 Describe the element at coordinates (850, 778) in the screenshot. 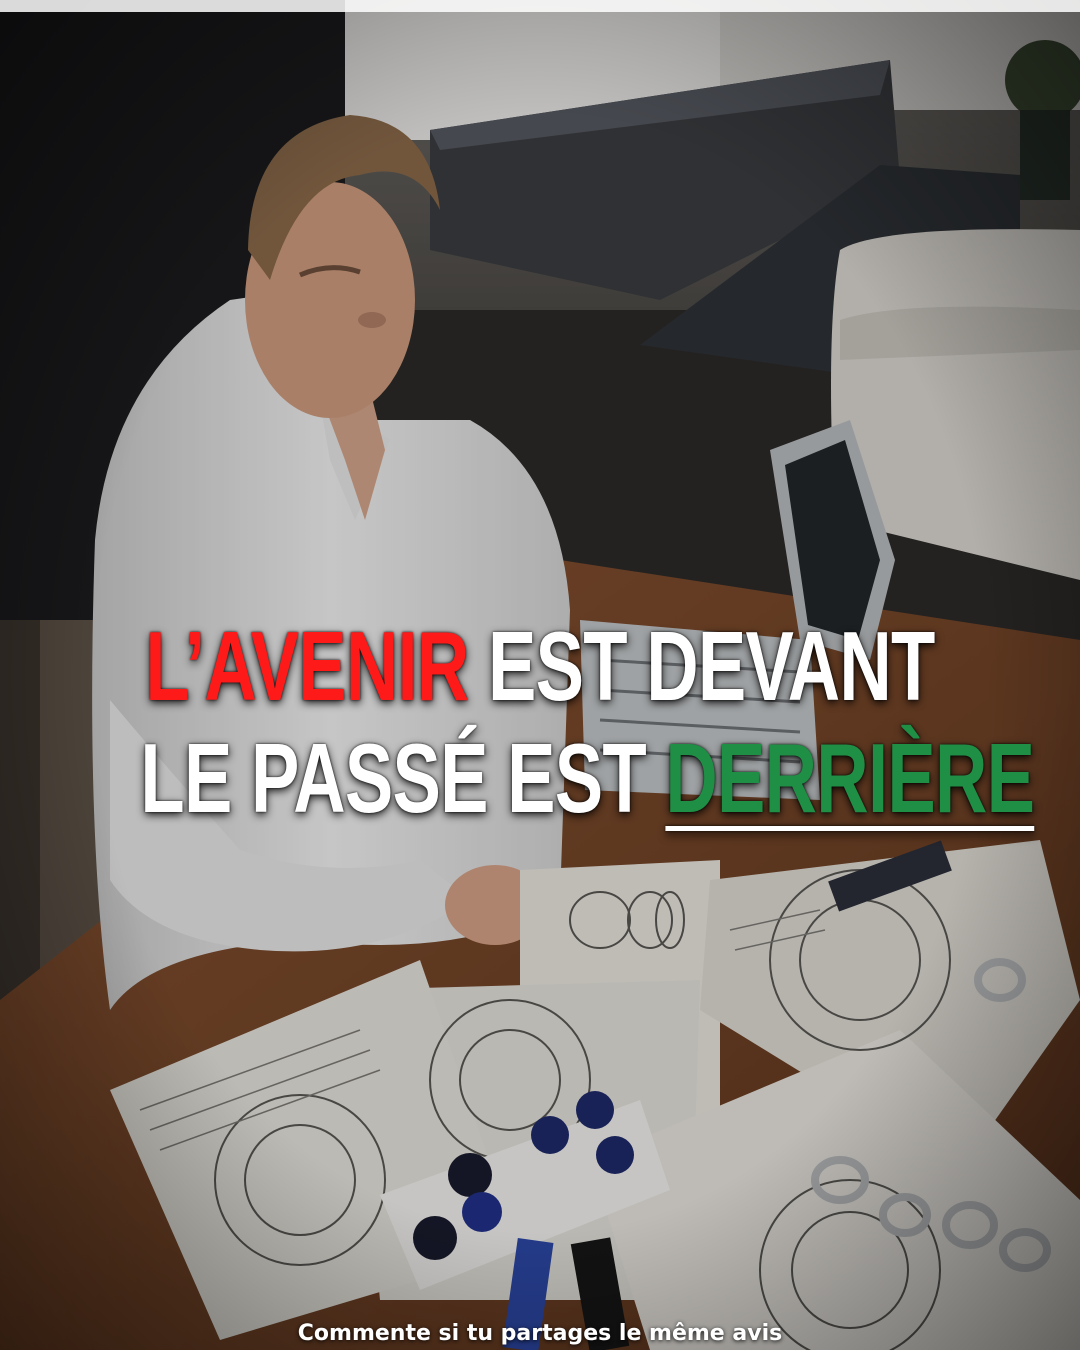

I see `headline-highlight-behind: DERRIÈRE` at that location.